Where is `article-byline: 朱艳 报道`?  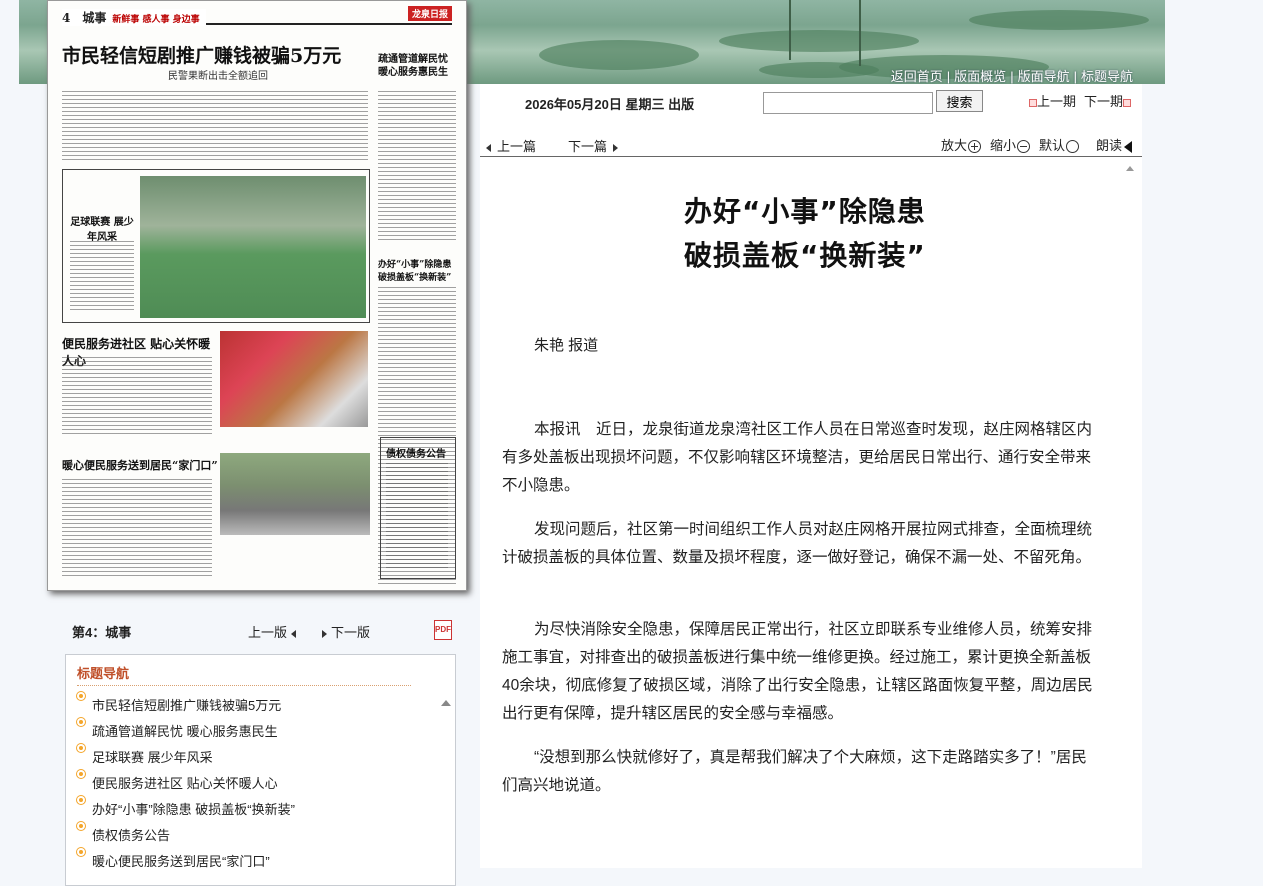
article-byline: 朱艳 报道 is located at coordinates (566, 345).